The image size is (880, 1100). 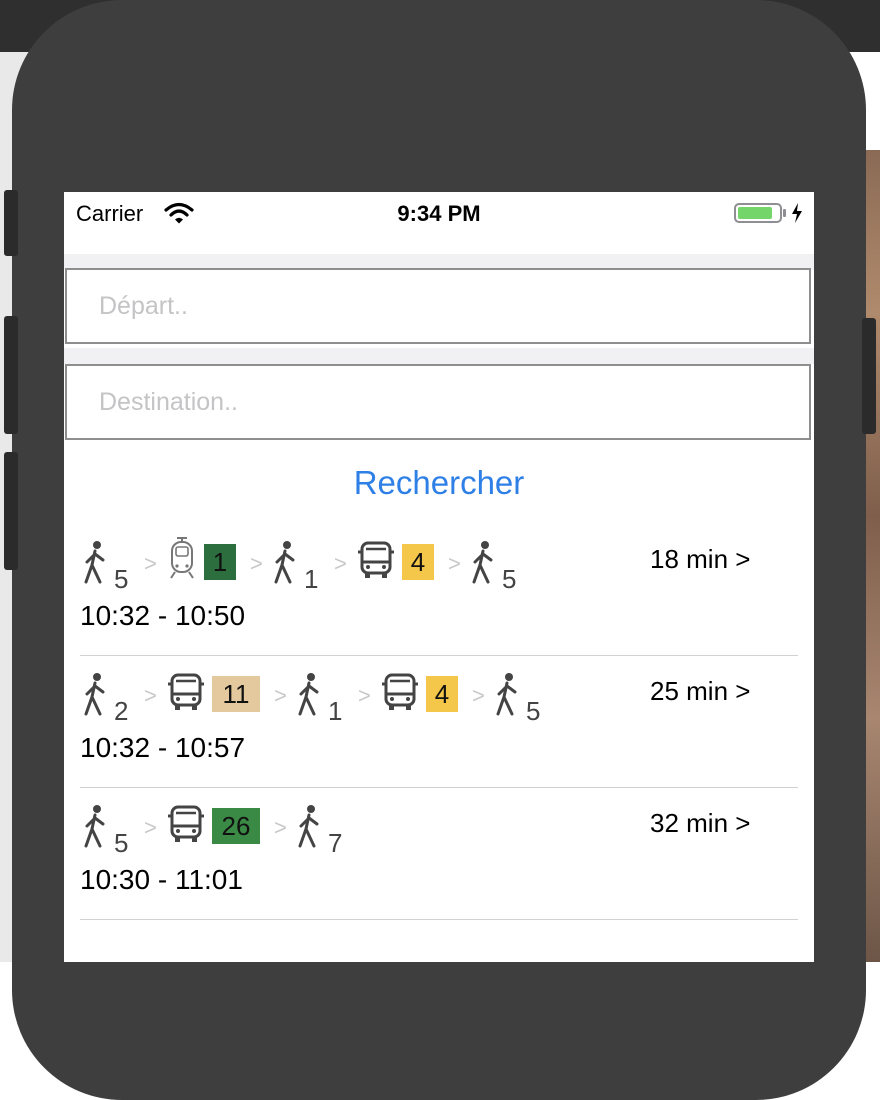 I want to click on row-divider, so click(x=439, y=919).